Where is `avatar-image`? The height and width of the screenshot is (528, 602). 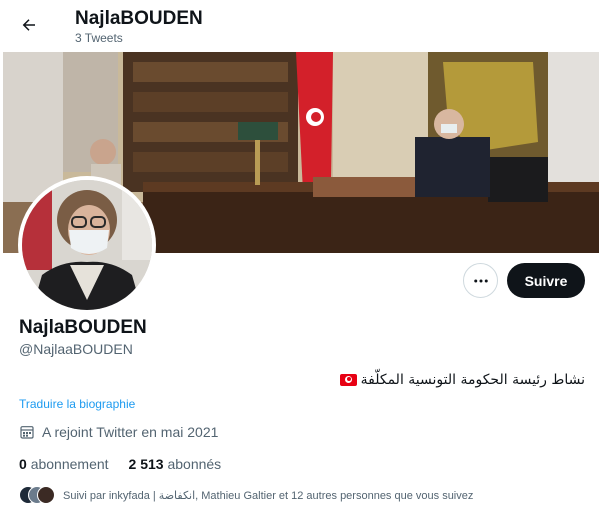
avatar-image is located at coordinates (87, 245).